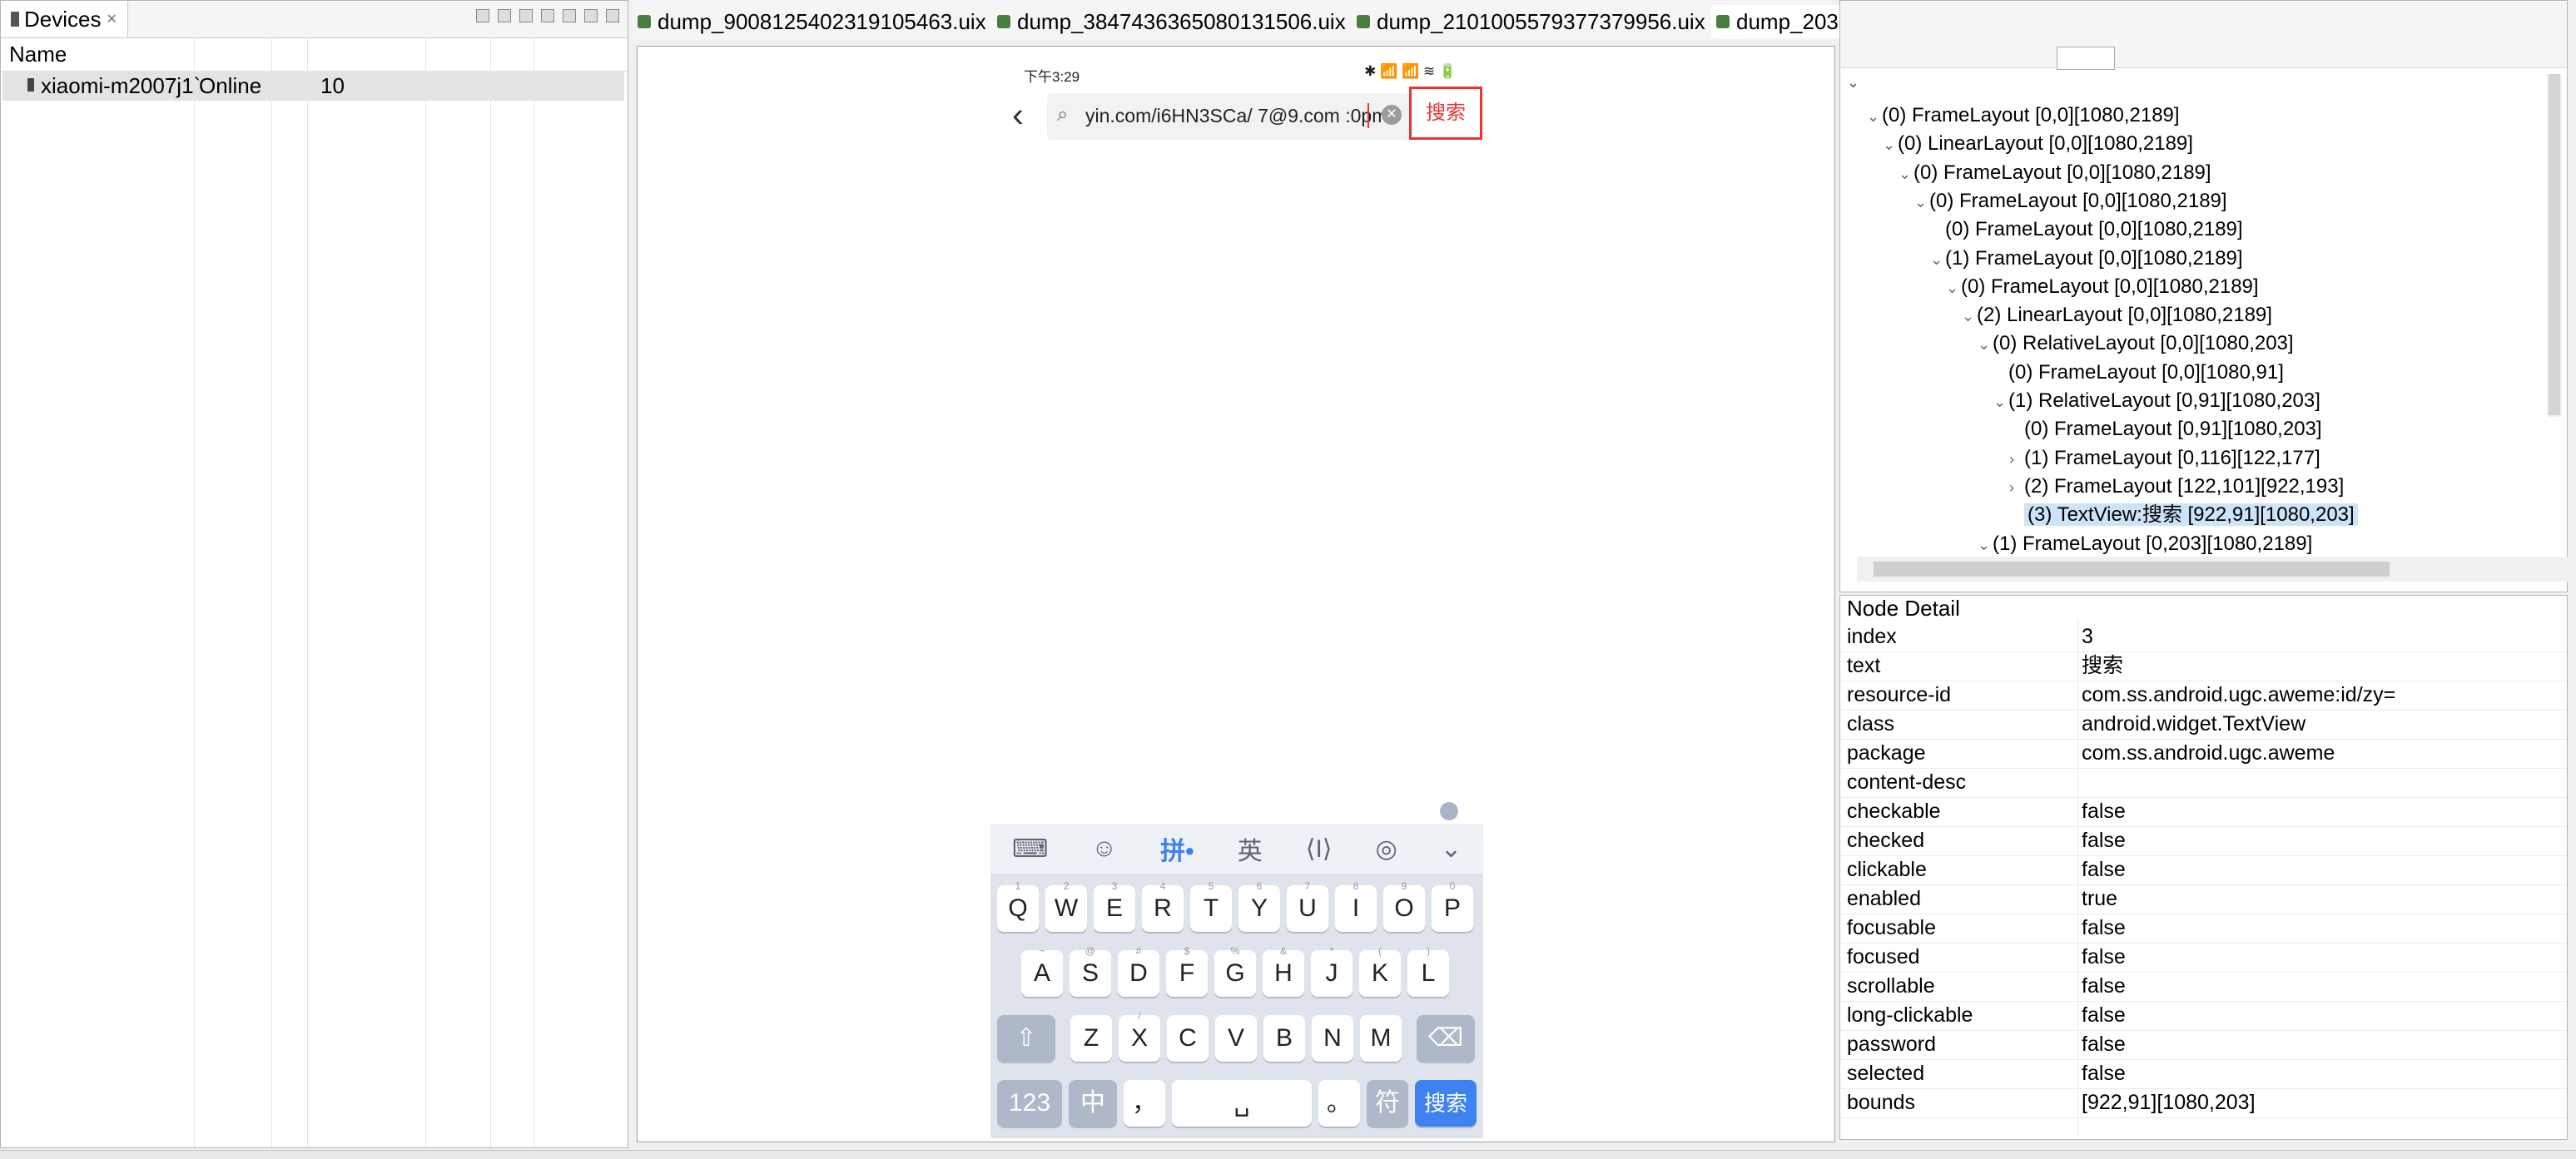 The image size is (2576, 1159). I want to click on detail-row: selected false, so click(2203, 1074).